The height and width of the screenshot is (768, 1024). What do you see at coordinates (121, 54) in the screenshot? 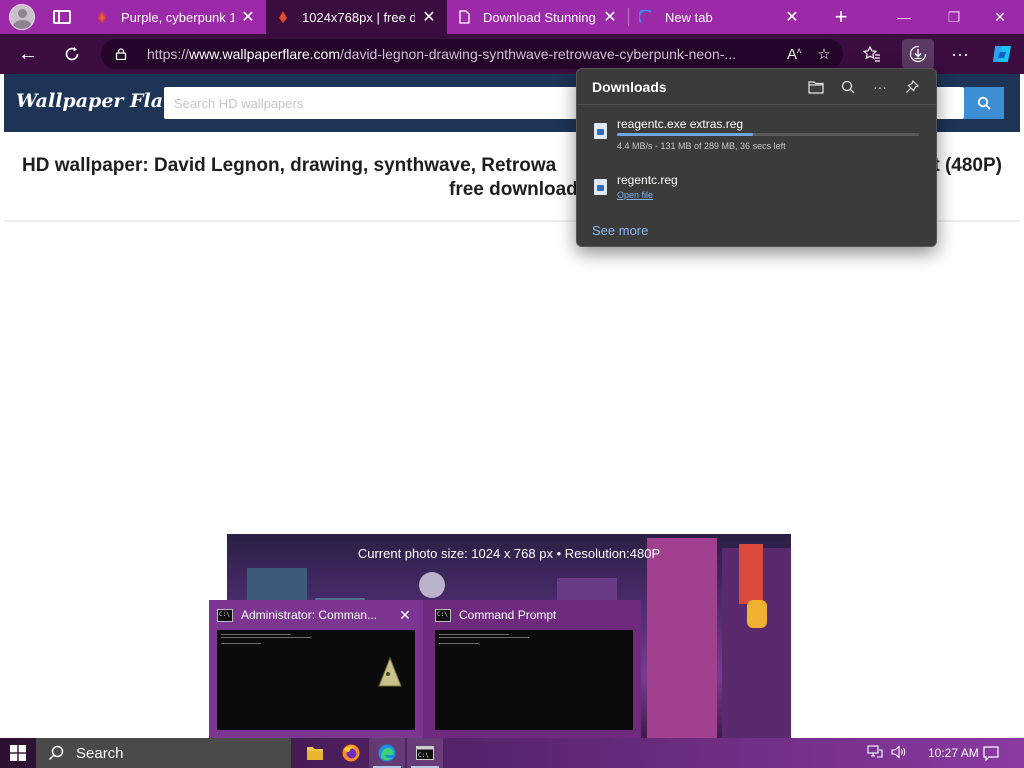
I see `lock-icon` at bounding box center [121, 54].